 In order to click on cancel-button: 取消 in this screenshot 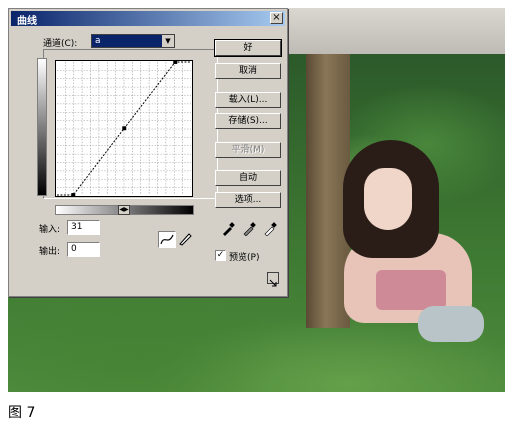, I will do `click(248, 71)`.